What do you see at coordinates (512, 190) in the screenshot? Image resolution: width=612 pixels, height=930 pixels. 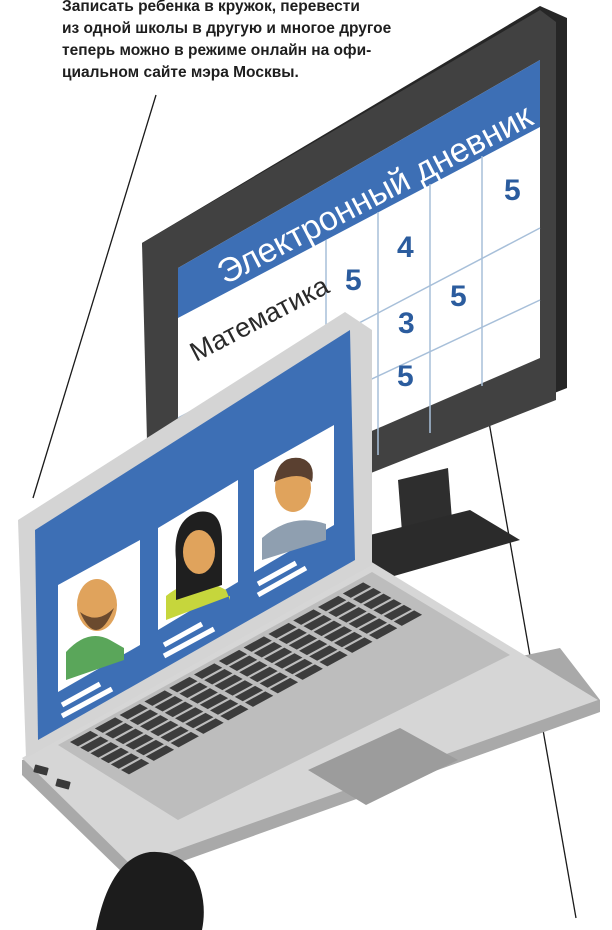 I see `grade-3: 5` at bounding box center [512, 190].